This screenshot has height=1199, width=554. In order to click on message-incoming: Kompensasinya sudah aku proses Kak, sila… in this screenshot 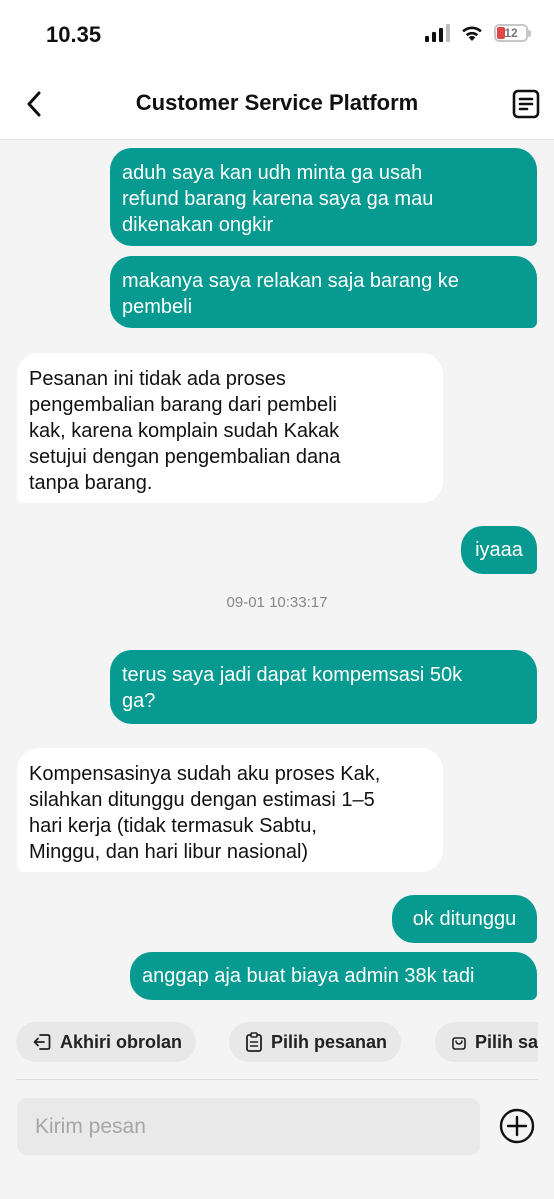, I will do `click(230, 810)`.